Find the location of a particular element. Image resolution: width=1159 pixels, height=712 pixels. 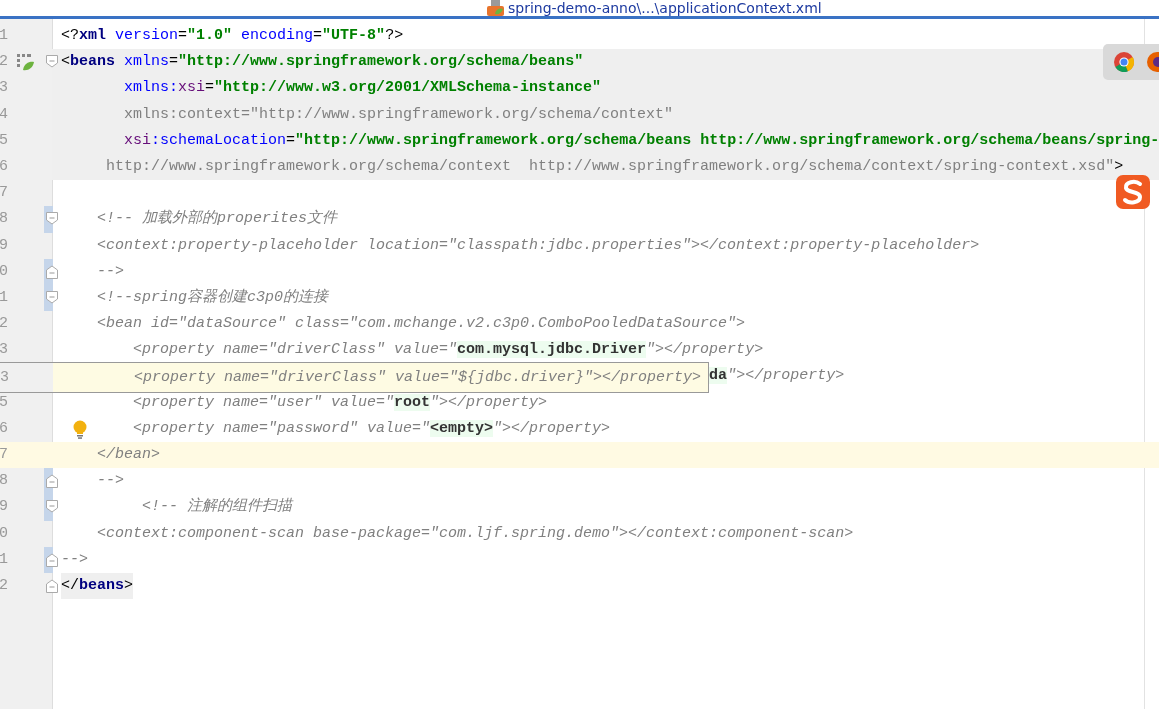

bean-icon is located at coordinates (26, 63).